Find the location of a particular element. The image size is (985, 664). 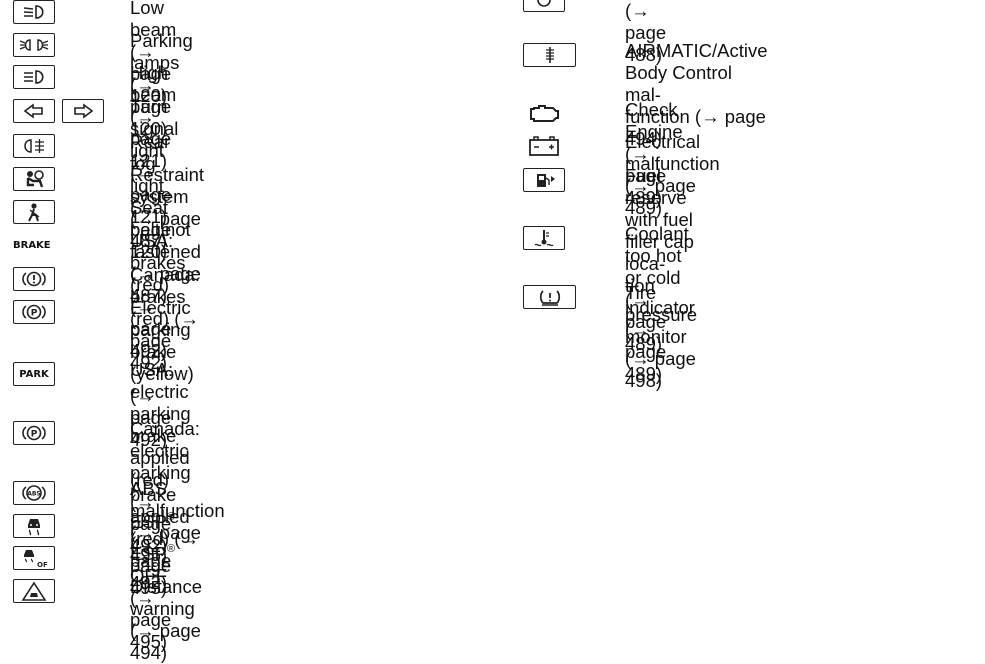

battery-icon is located at coordinates (544, 146).